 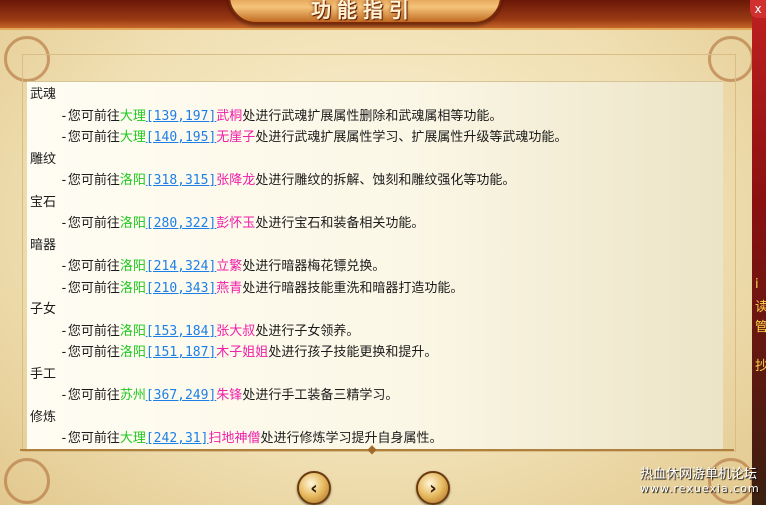 What do you see at coordinates (181, 352) in the screenshot?
I see `coordinate-link: [151,187]` at bounding box center [181, 352].